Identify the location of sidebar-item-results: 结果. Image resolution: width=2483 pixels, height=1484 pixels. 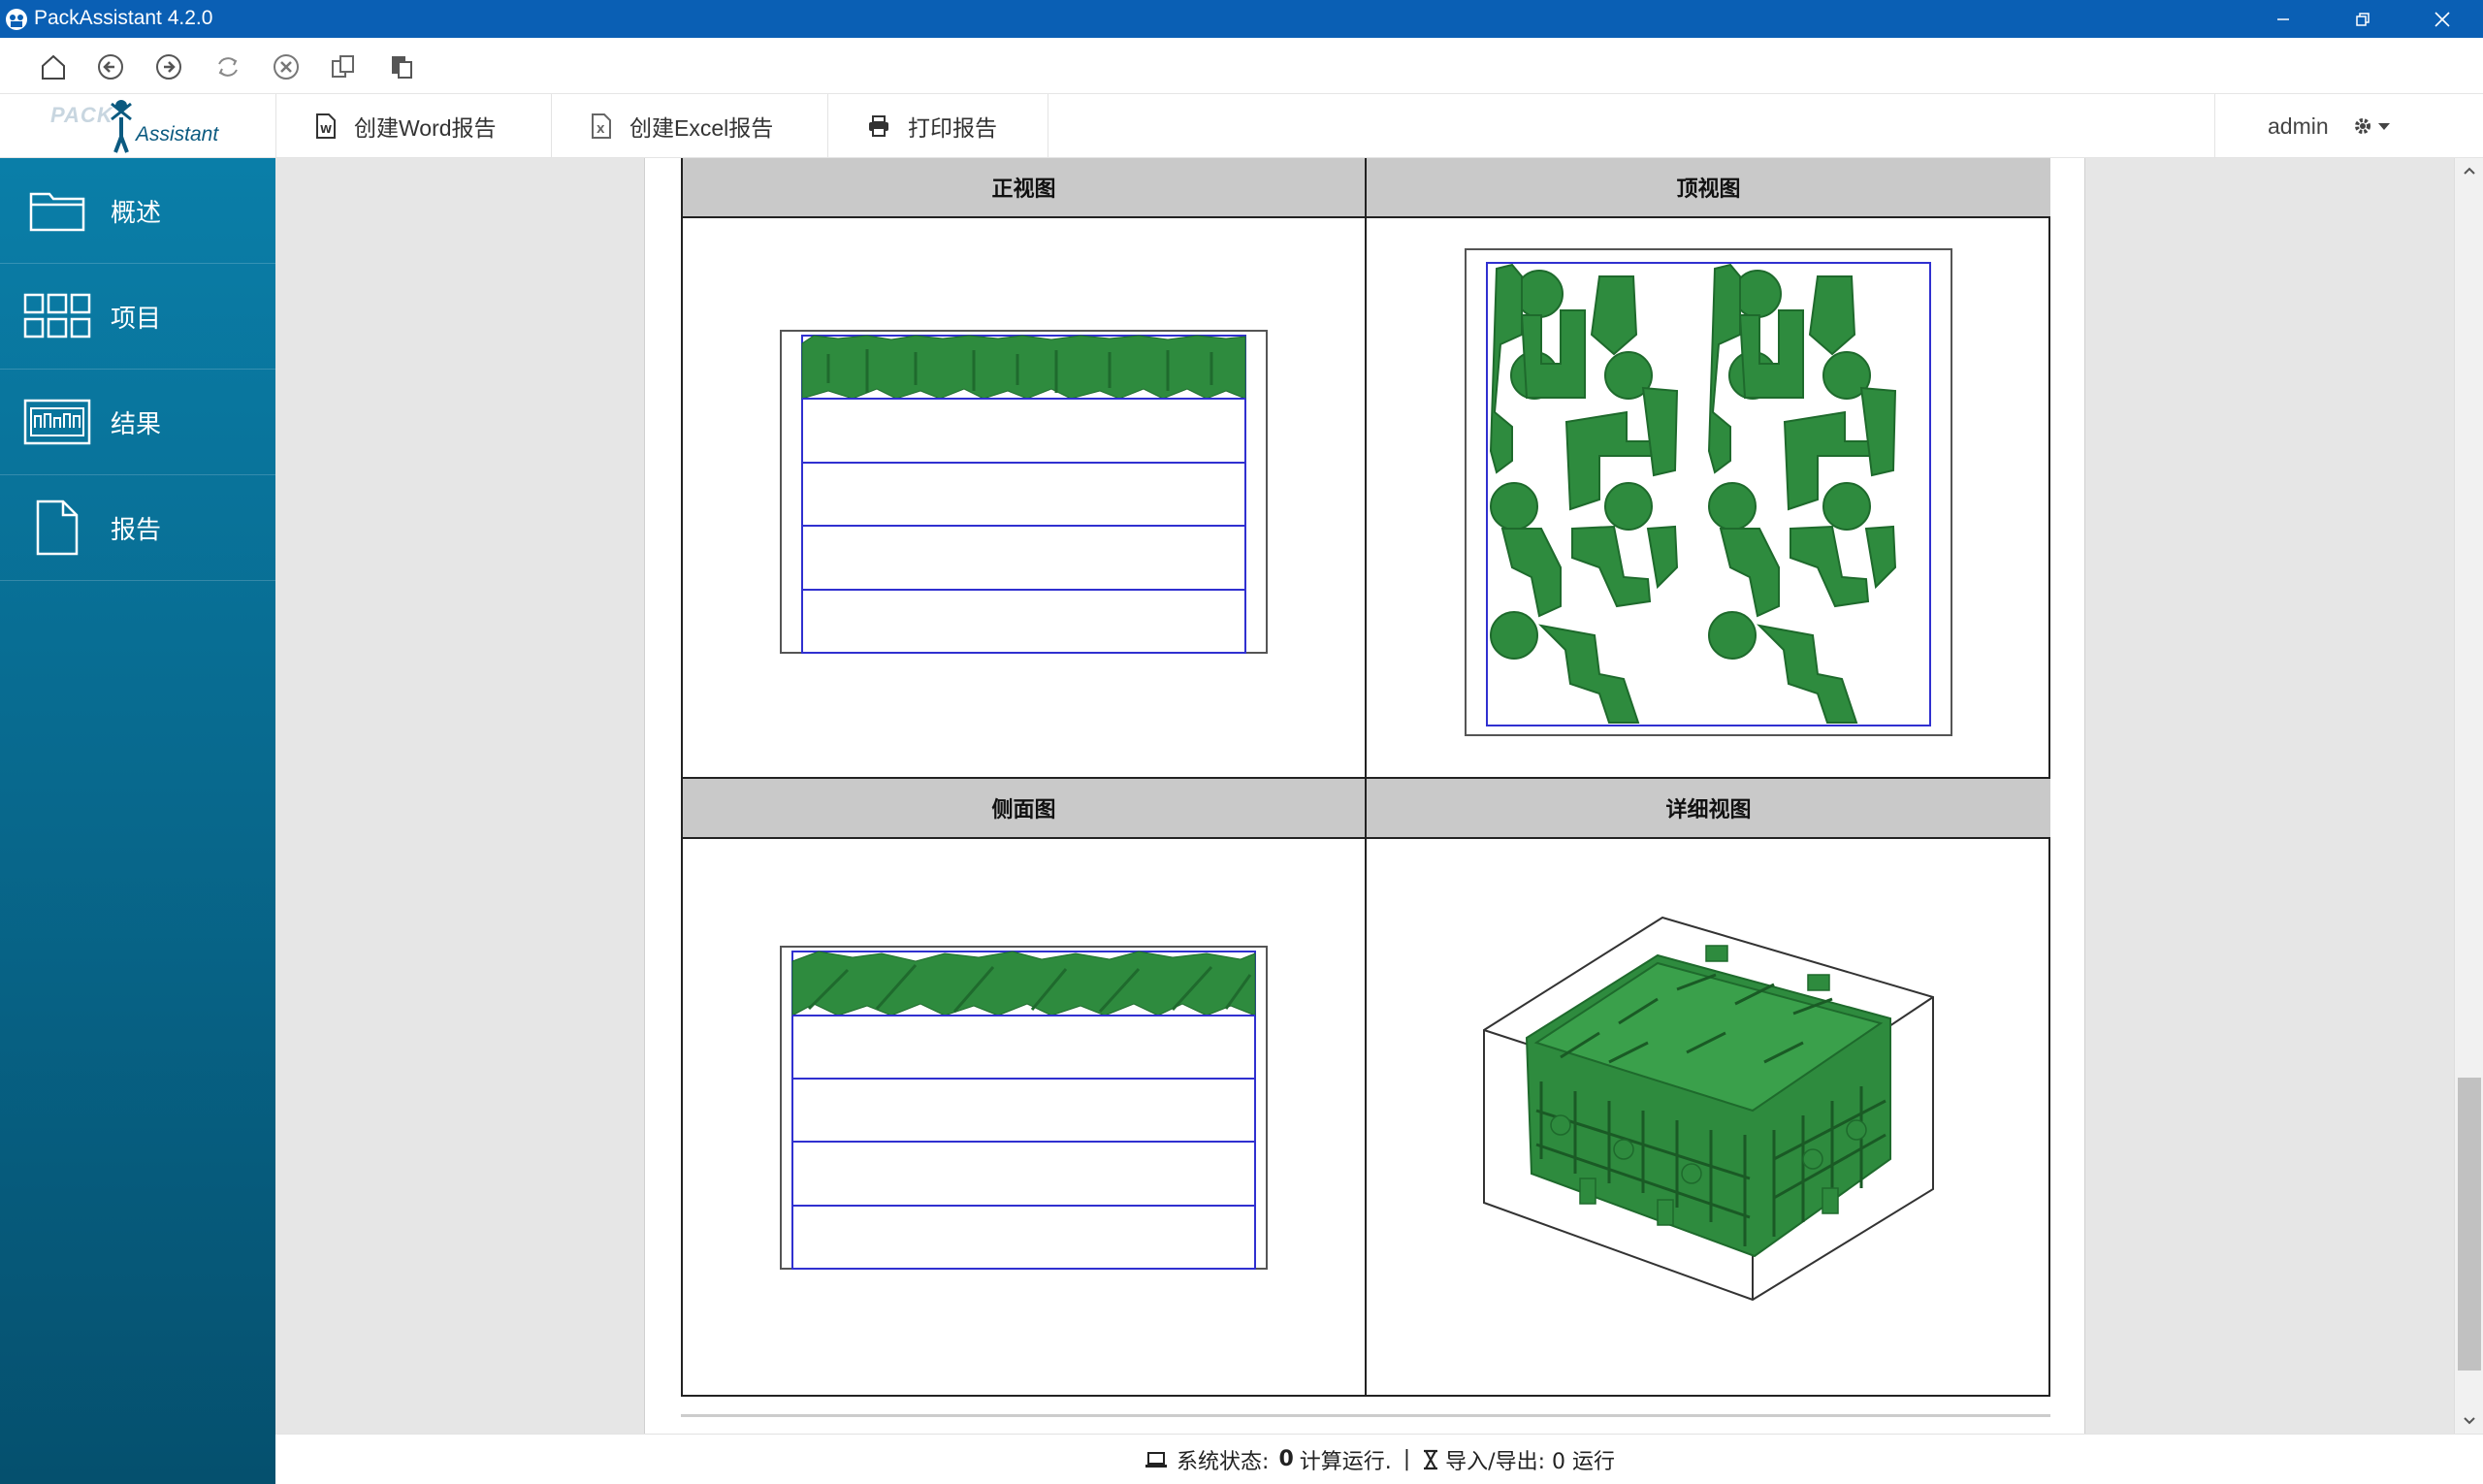
(137, 422).